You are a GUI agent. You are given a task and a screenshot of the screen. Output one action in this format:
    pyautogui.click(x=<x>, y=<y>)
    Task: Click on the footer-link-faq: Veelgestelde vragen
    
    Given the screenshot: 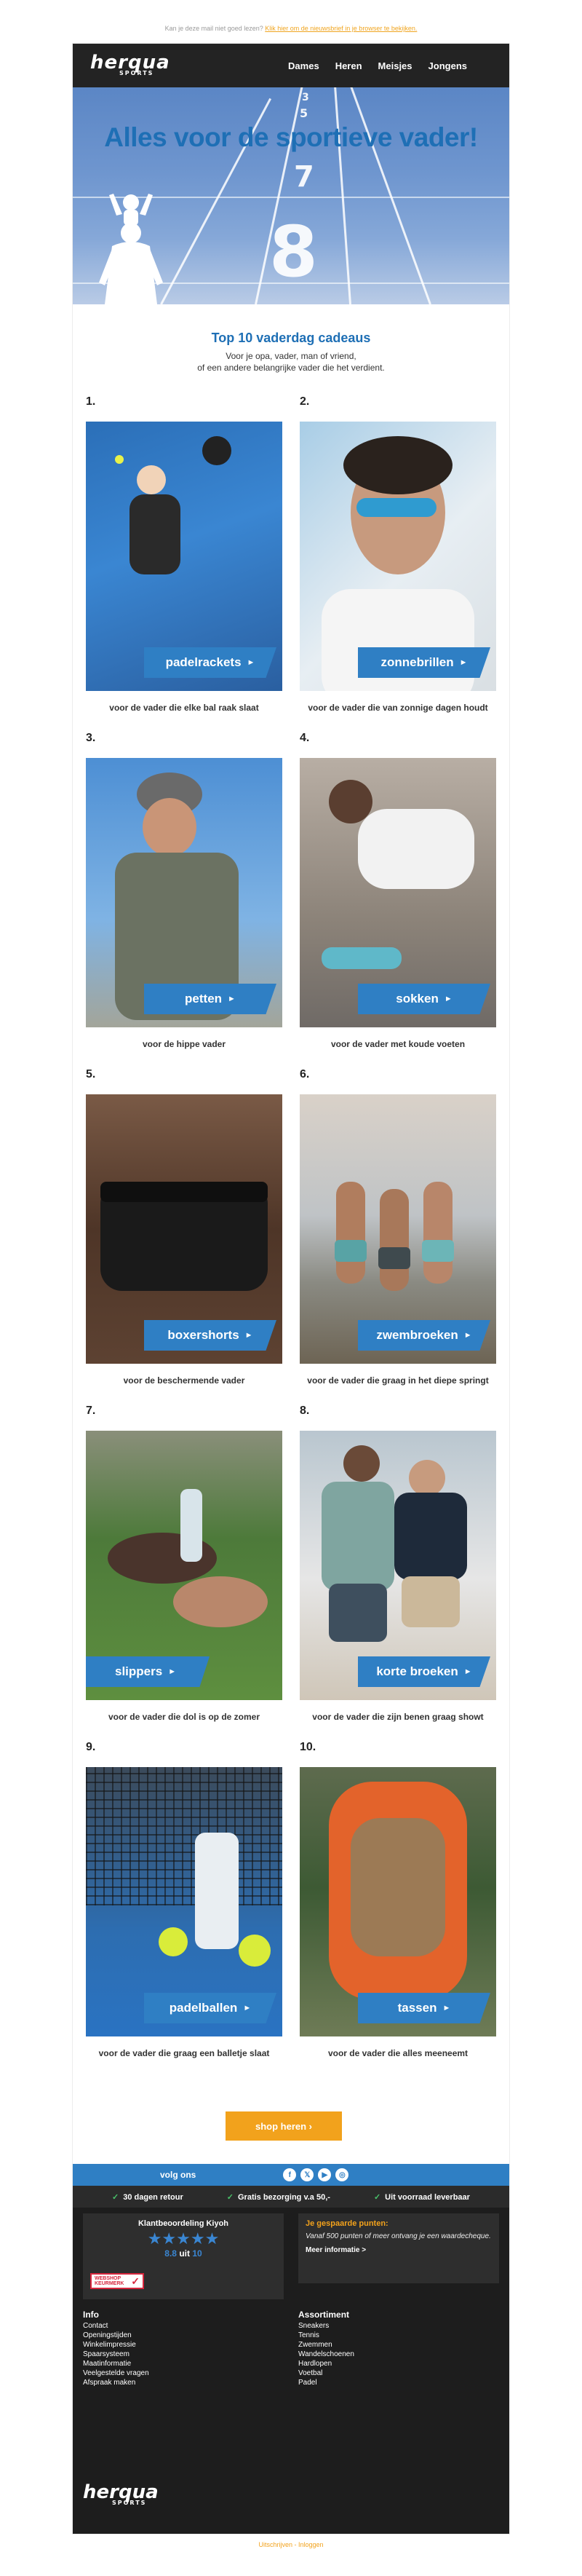 What is the action you would take?
    pyautogui.click(x=116, y=2373)
    